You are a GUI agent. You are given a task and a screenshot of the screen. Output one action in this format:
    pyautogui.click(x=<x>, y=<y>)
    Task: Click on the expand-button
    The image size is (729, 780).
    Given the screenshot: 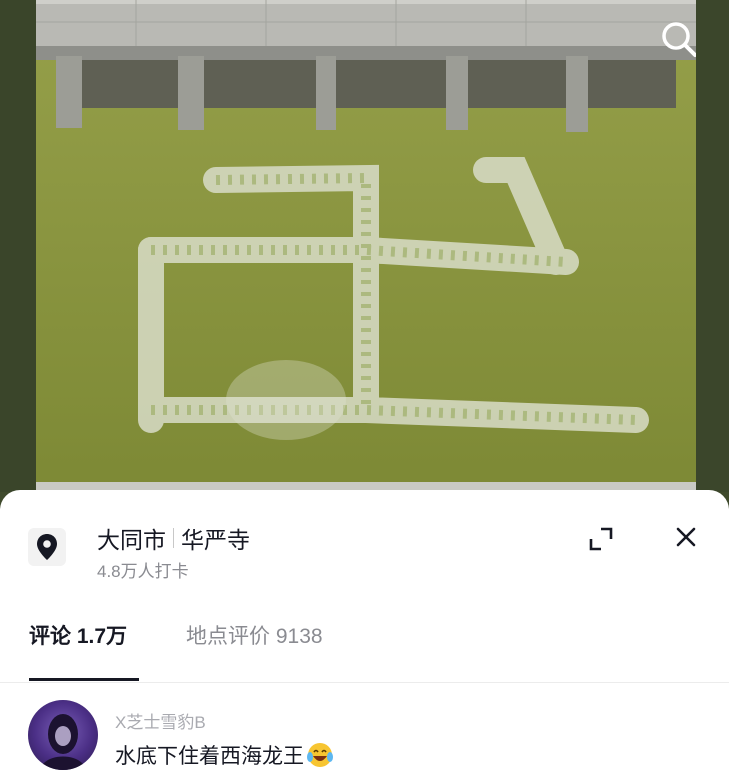 What is the action you would take?
    pyautogui.click(x=601, y=539)
    